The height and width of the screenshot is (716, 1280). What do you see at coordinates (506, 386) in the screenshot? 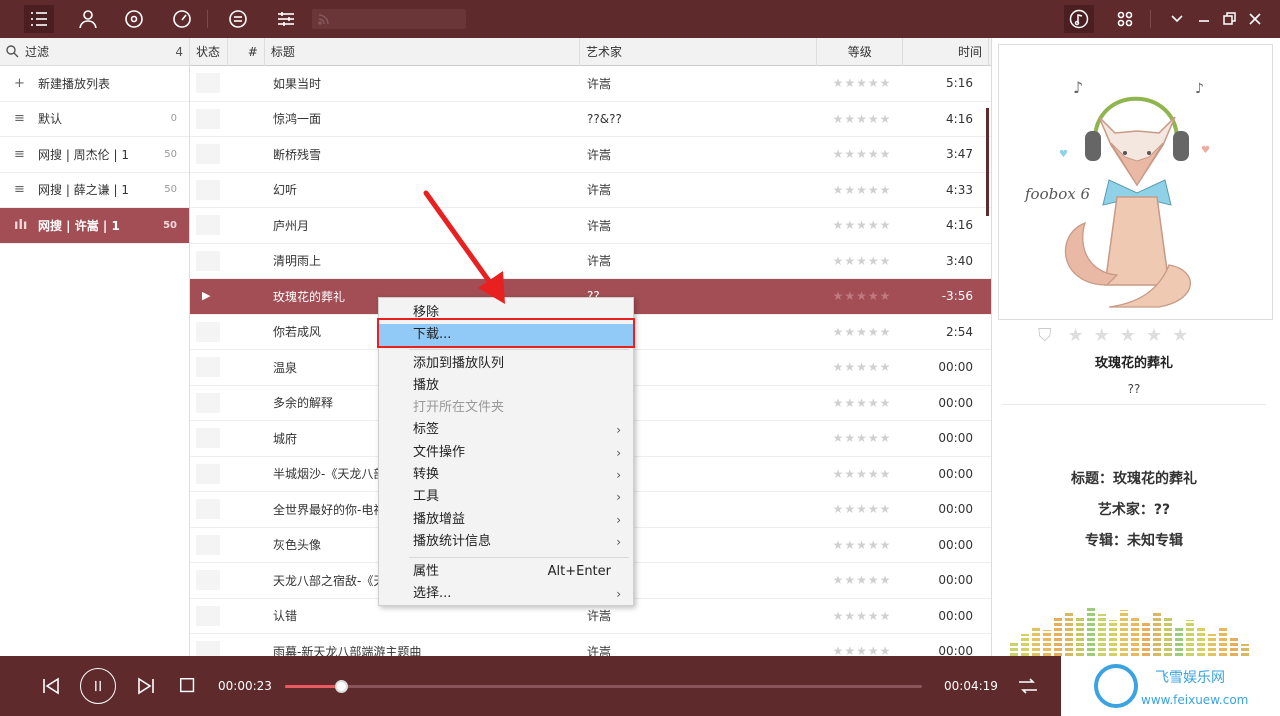
I see `context-menu-item: 播放` at bounding box center [506, 386].